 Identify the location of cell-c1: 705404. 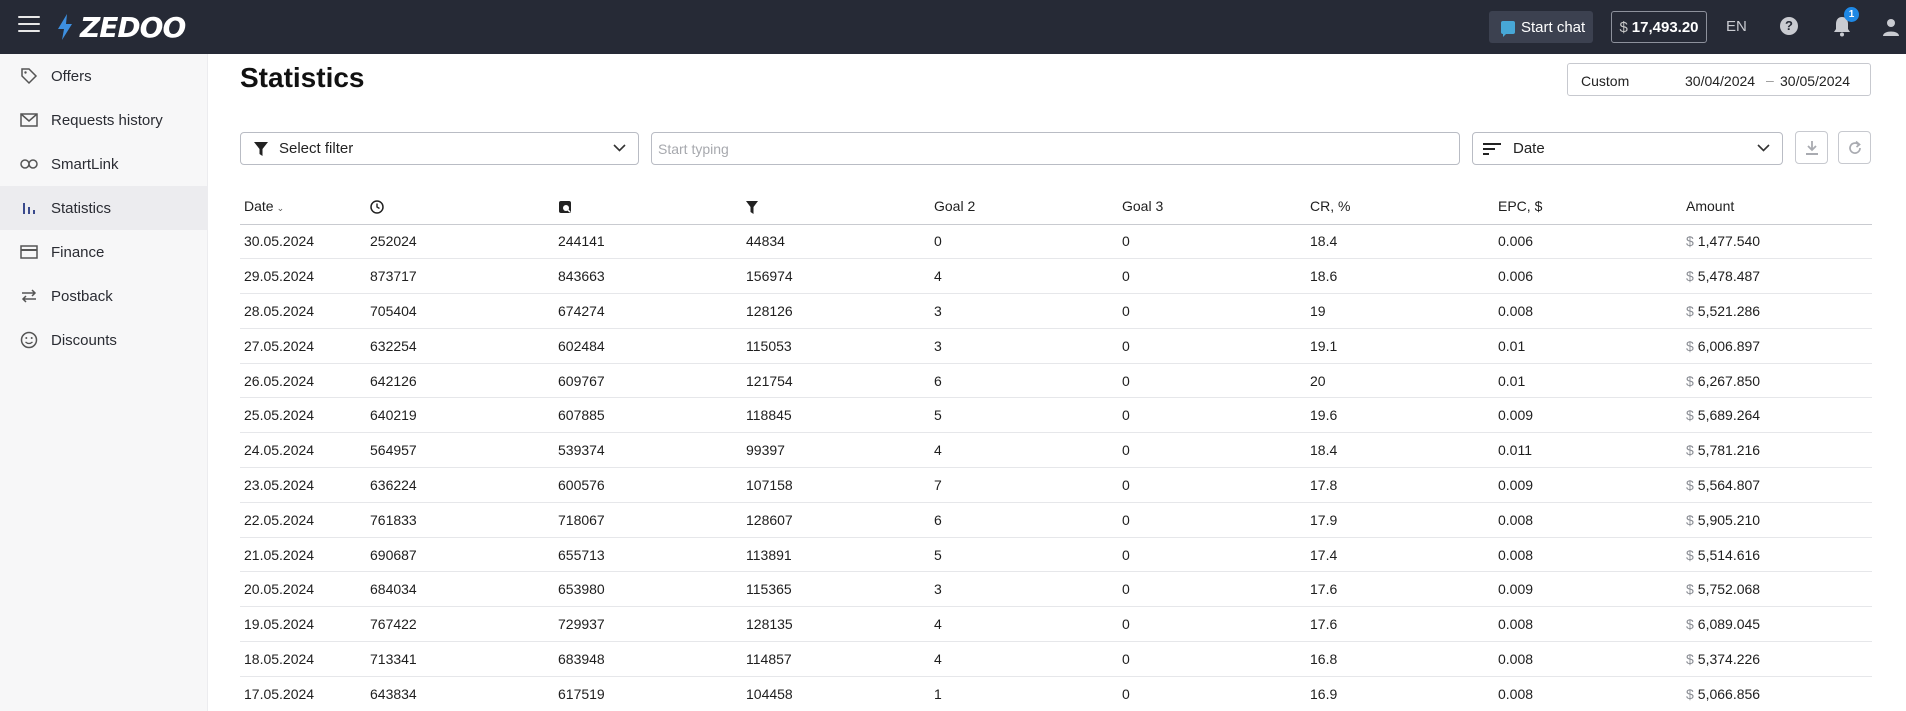
(460, 311).